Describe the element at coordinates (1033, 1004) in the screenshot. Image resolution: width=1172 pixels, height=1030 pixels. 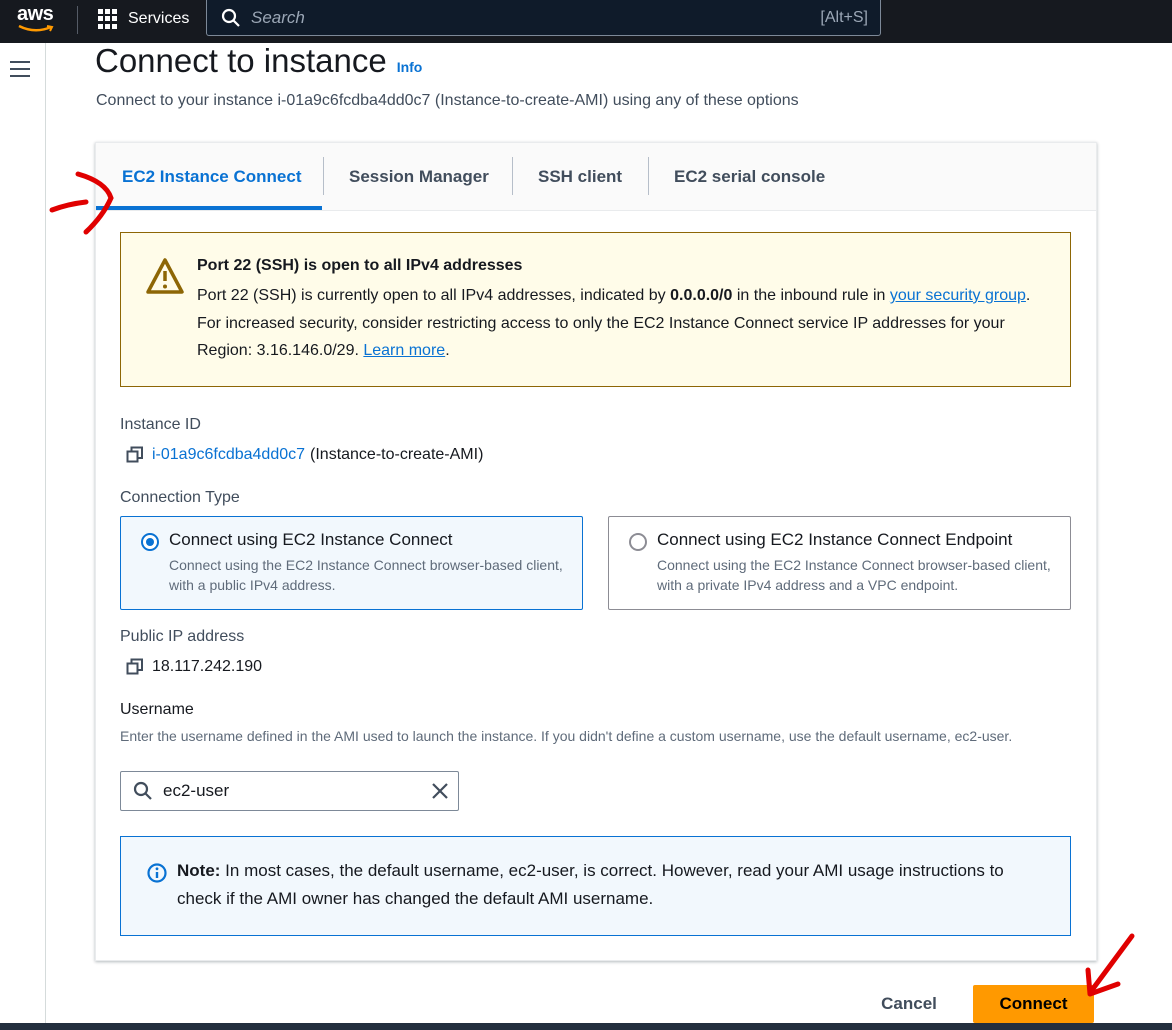
I see `connect-button: Connect` at that location.